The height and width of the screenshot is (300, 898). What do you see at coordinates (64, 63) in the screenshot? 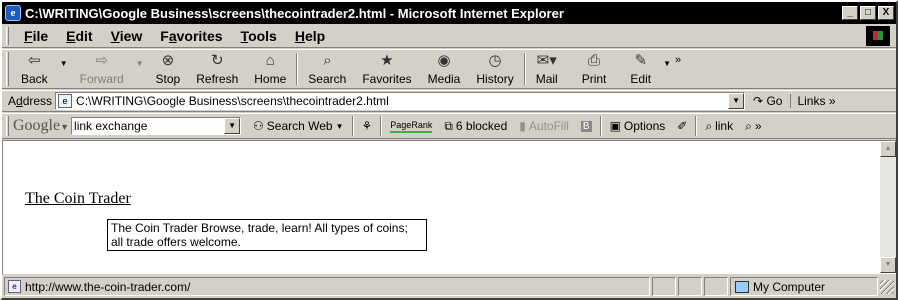
I see `back-dropdown-icon: ▼` at bounding box center [64, 63].